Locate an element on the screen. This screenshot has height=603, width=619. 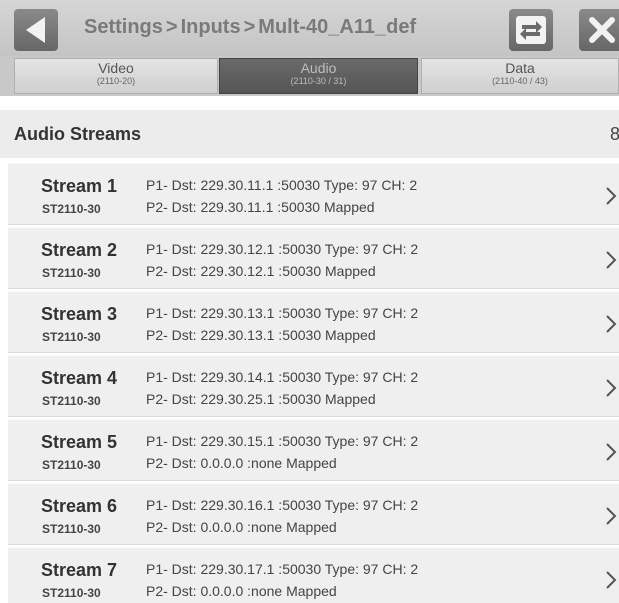
stream-p2-info: P2- Dst: 229.30.13.1 :50030 Mapped is located at coordinates (261, 335).